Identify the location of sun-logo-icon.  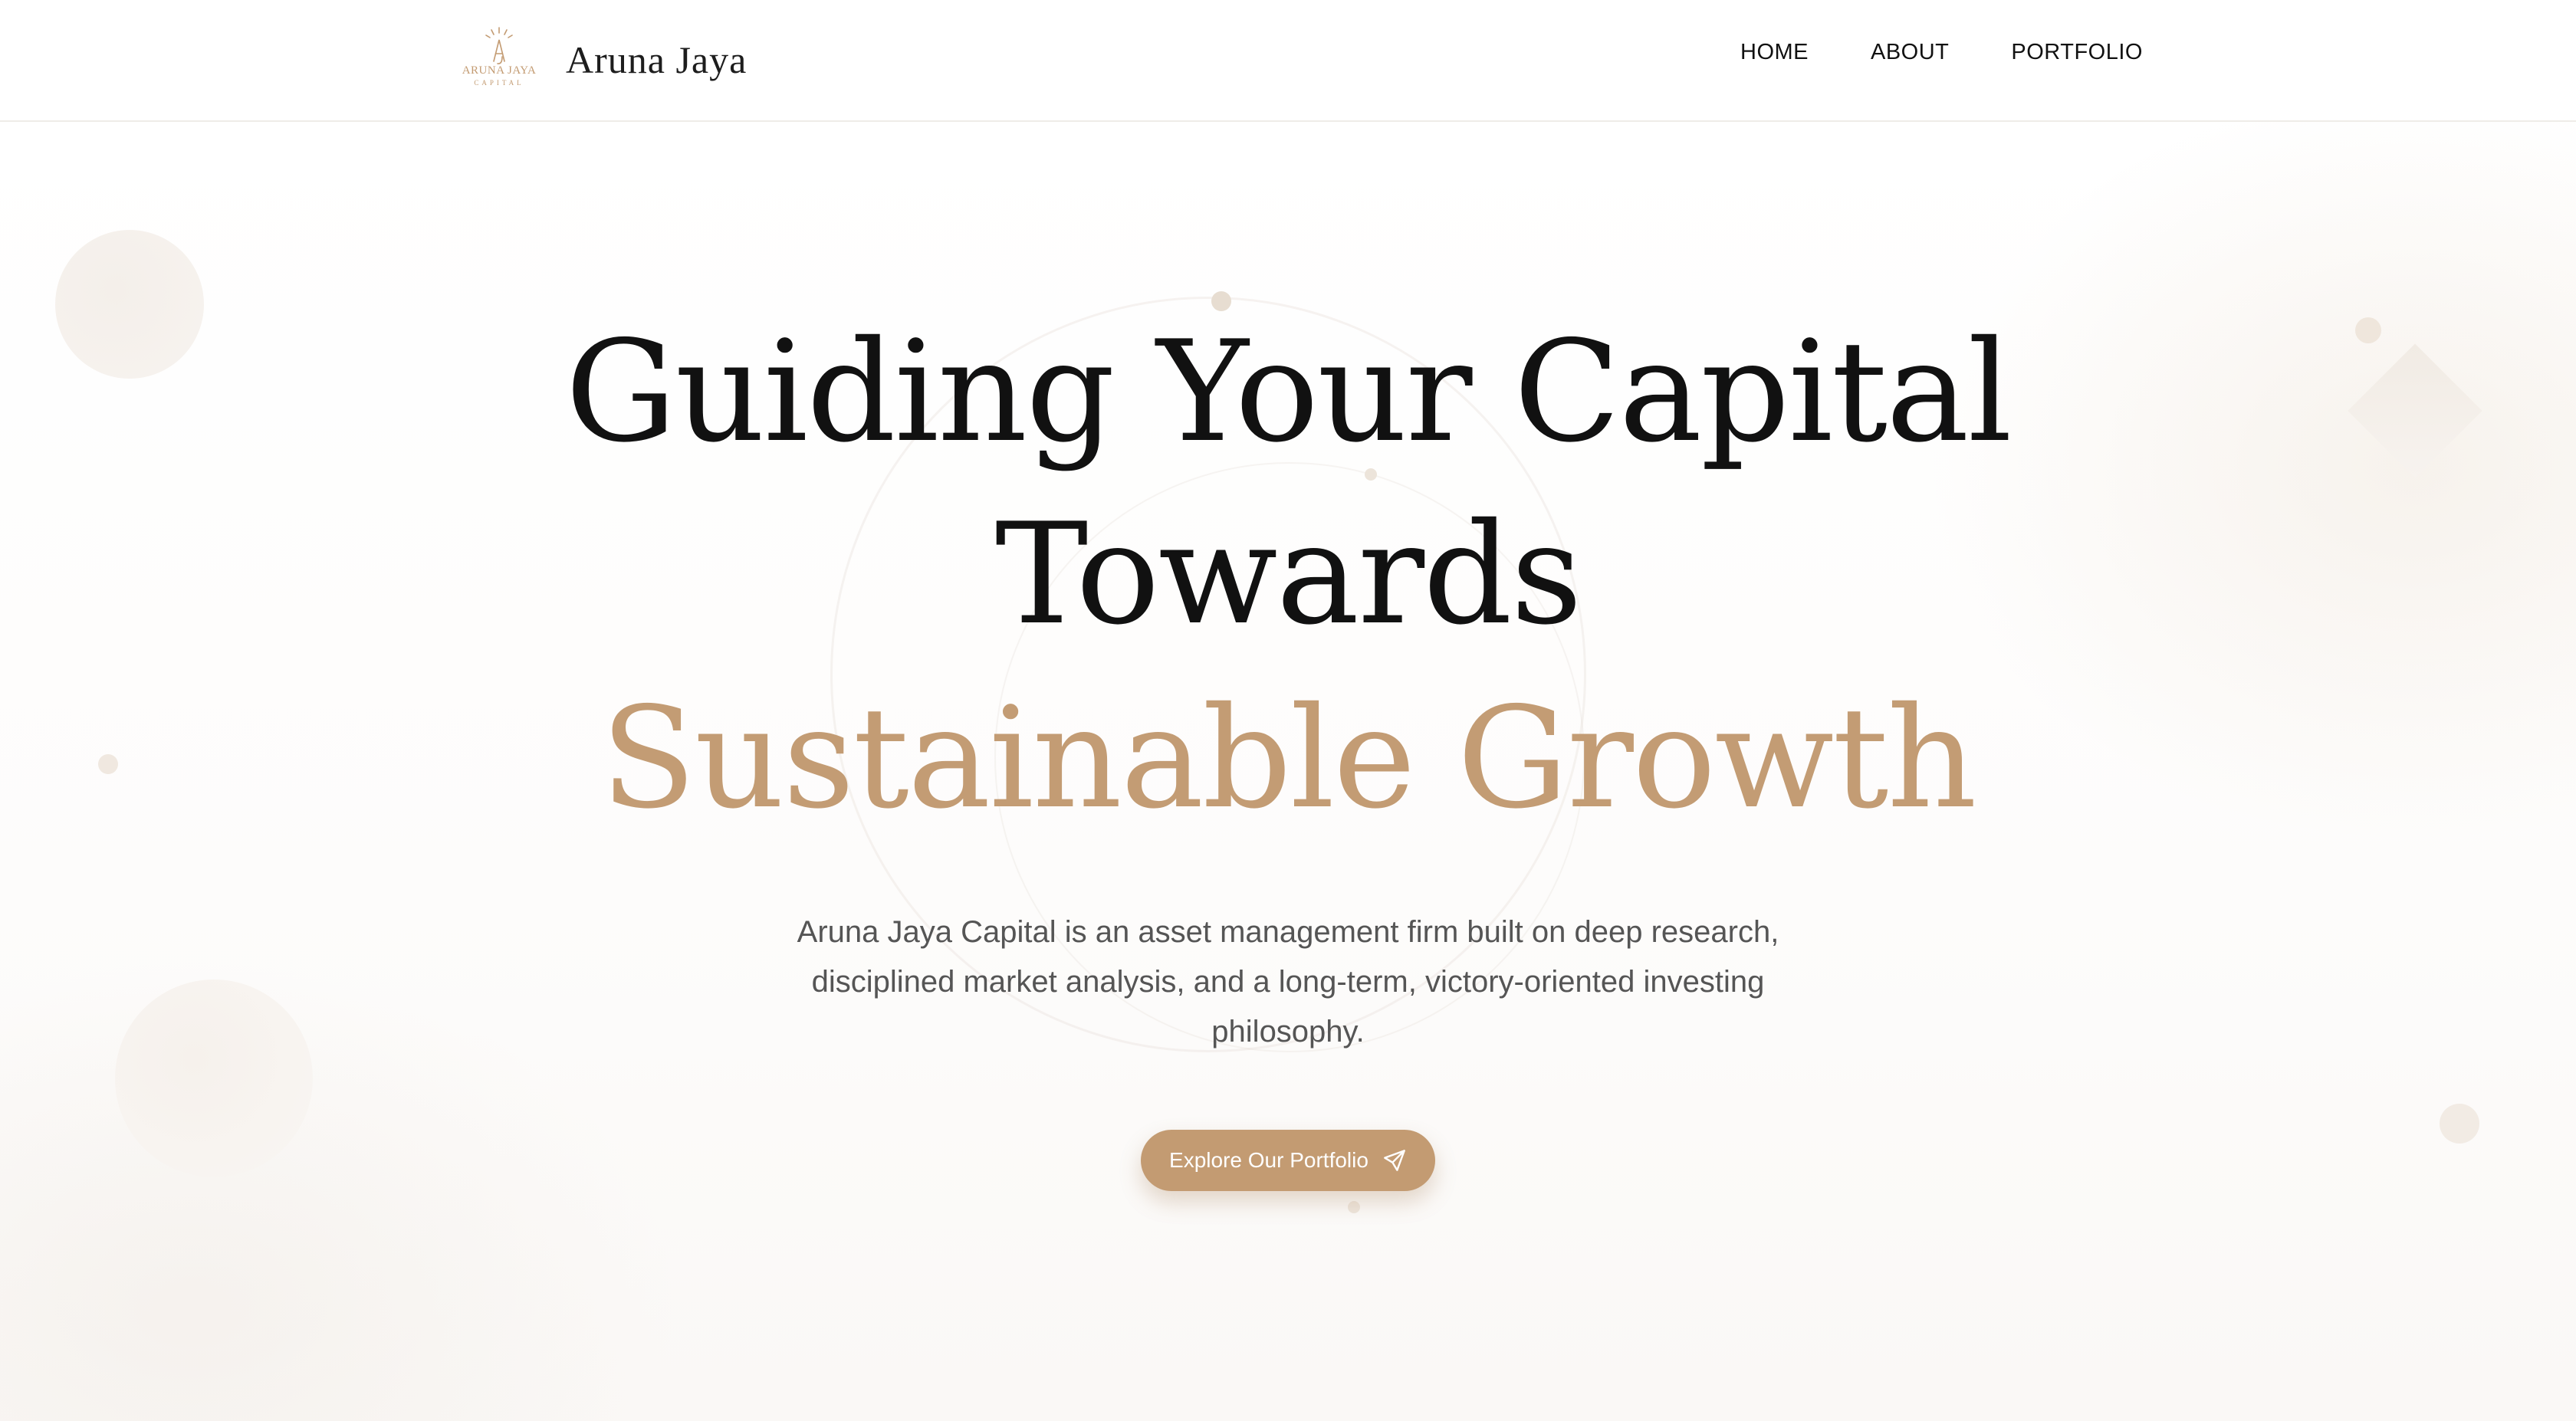
(499, 45).